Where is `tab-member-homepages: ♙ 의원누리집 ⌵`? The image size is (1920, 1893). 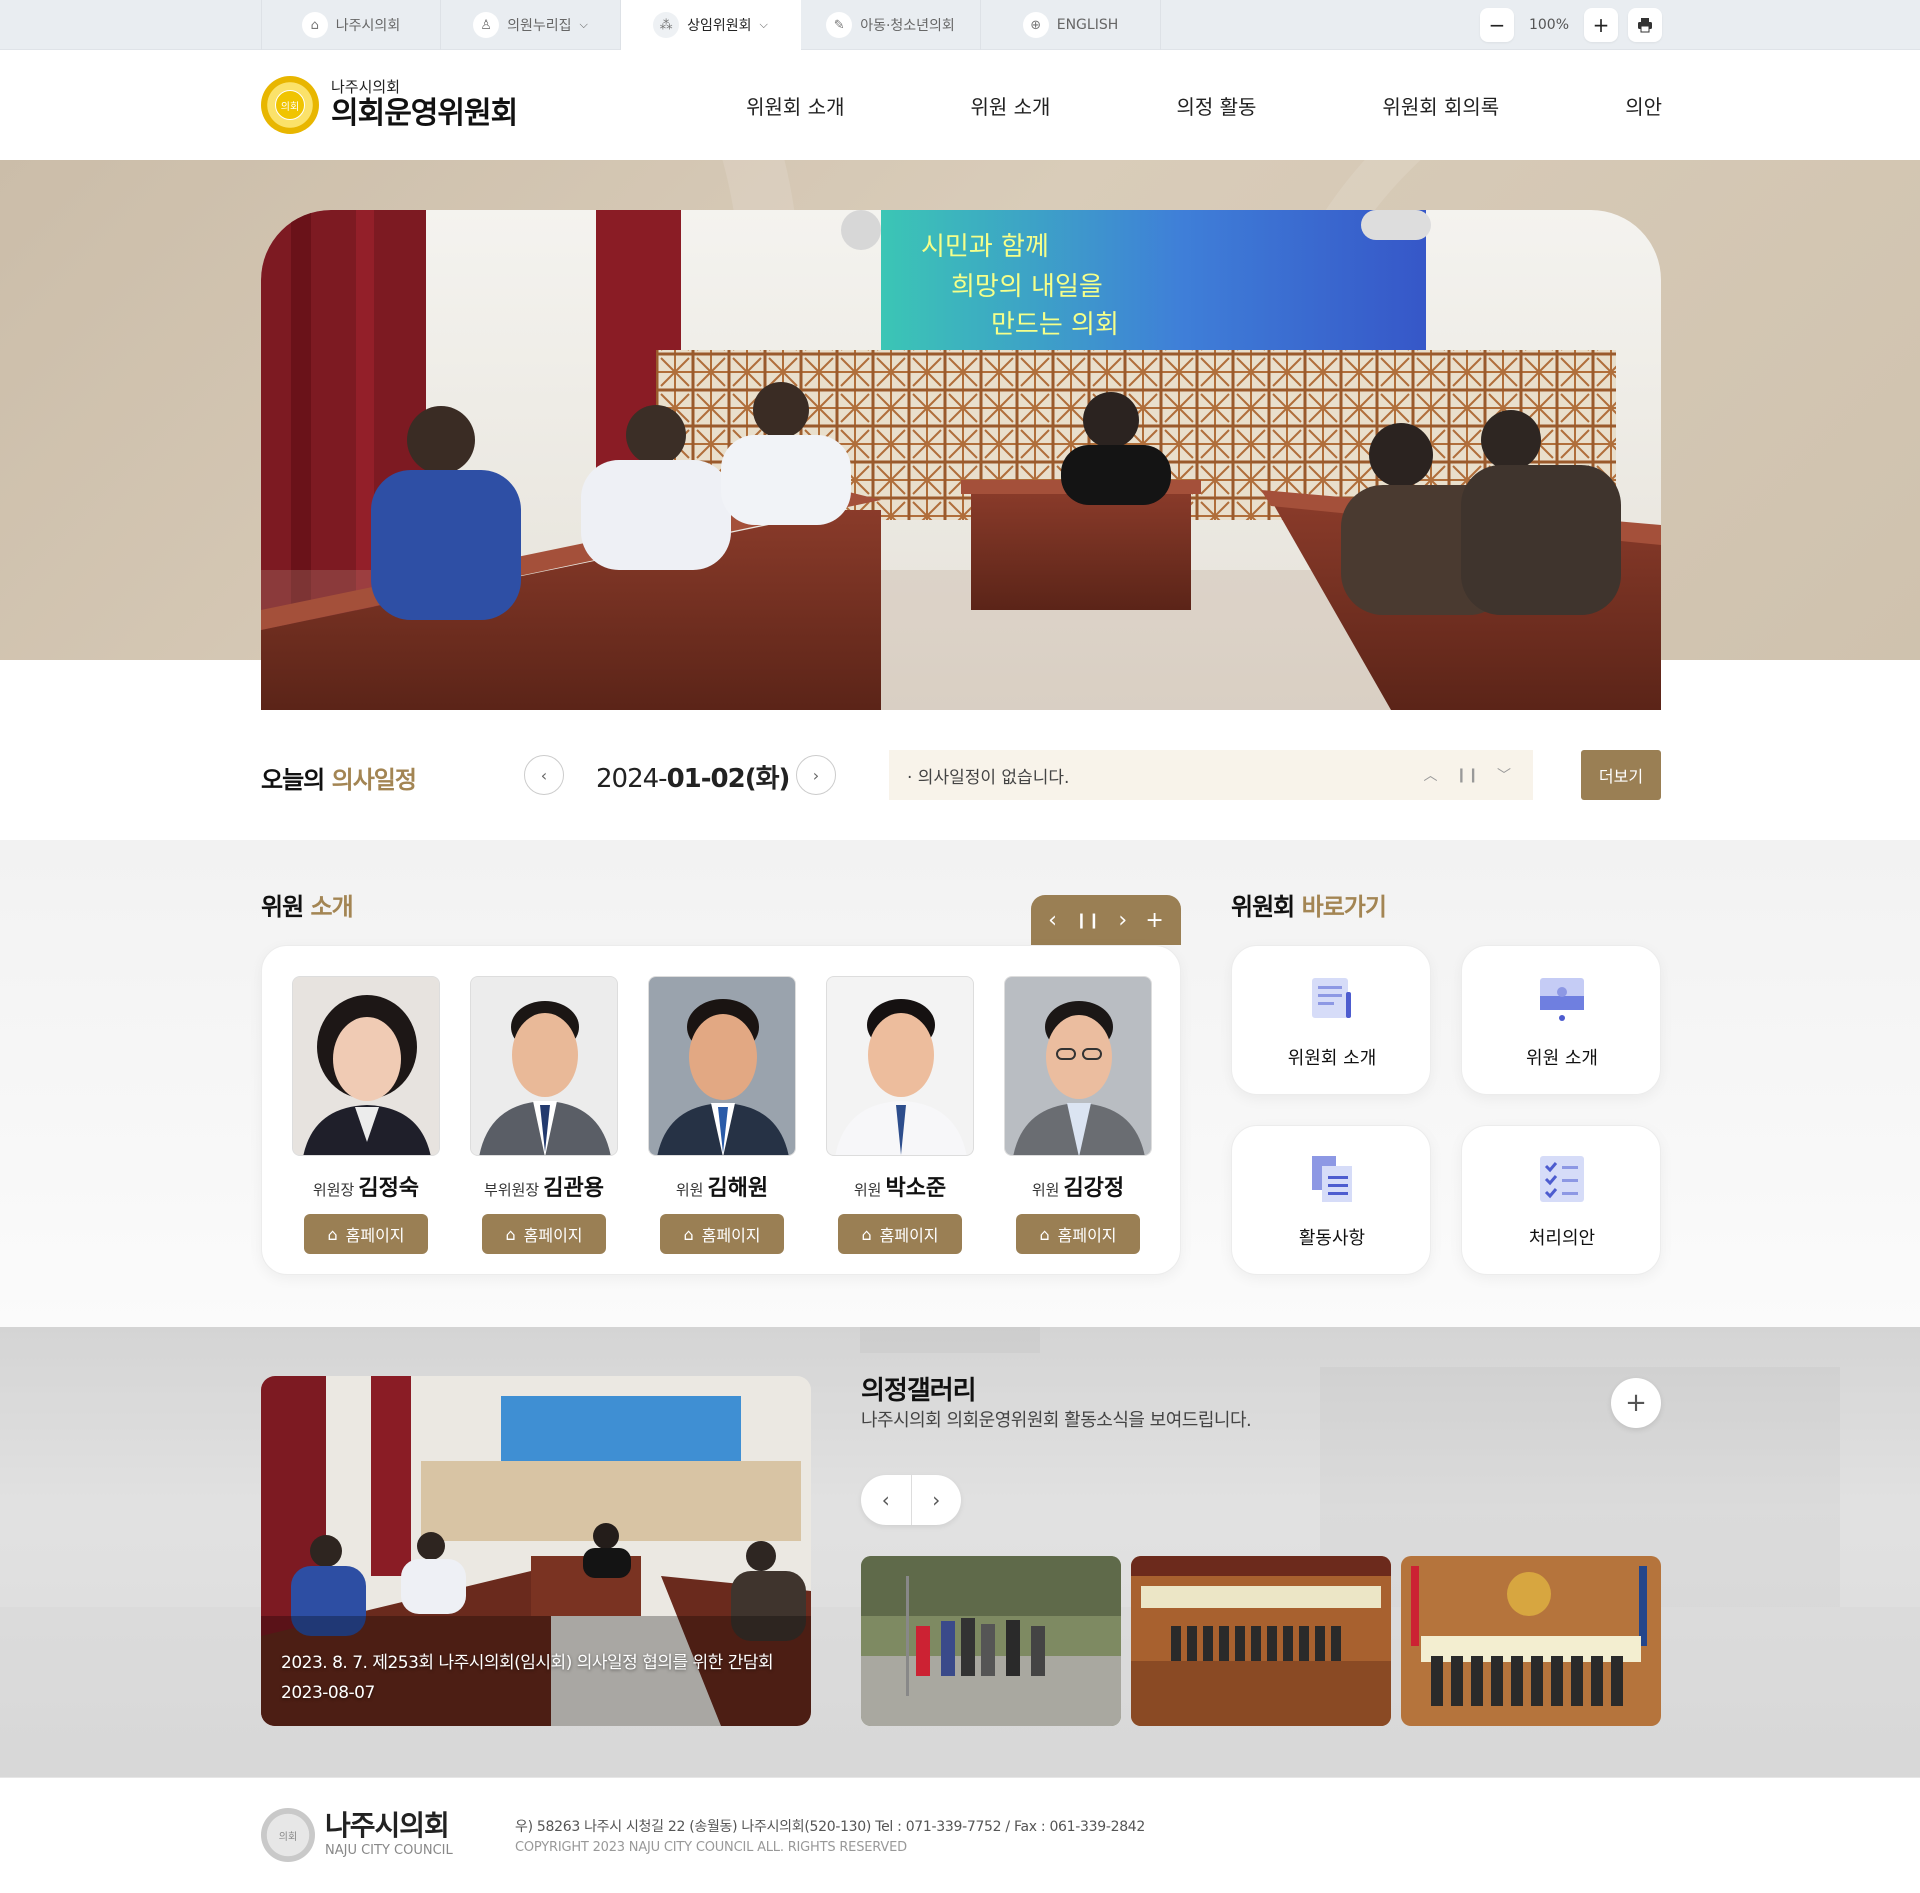 tab-member-homepages: ♙ 의원누리집 ⌵ is located at coordinates (531, 25).